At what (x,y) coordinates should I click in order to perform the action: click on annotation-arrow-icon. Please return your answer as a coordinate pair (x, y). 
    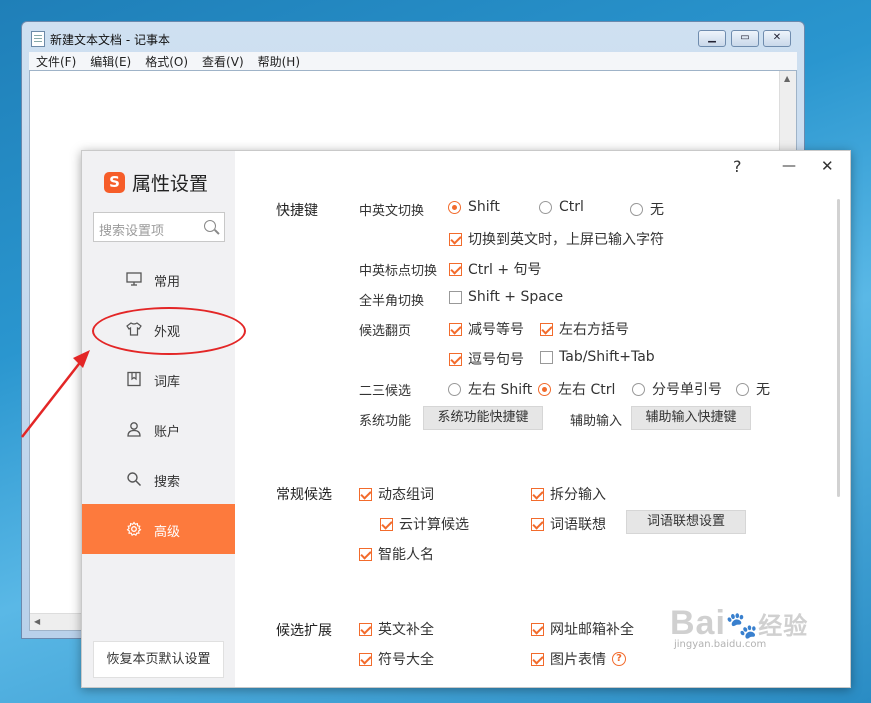
    Looking at the image, I should click on (55, 394).